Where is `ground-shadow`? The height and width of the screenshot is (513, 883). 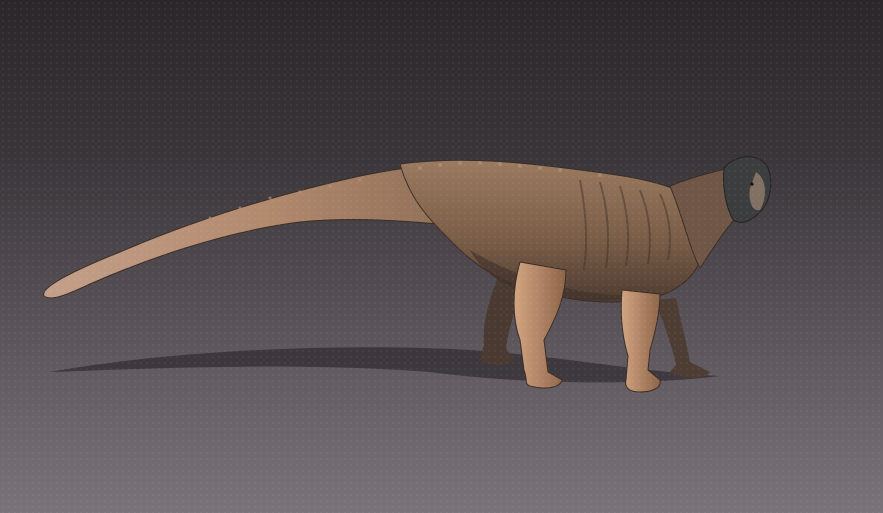
ground-shadow is located at coordinates (385, 365).